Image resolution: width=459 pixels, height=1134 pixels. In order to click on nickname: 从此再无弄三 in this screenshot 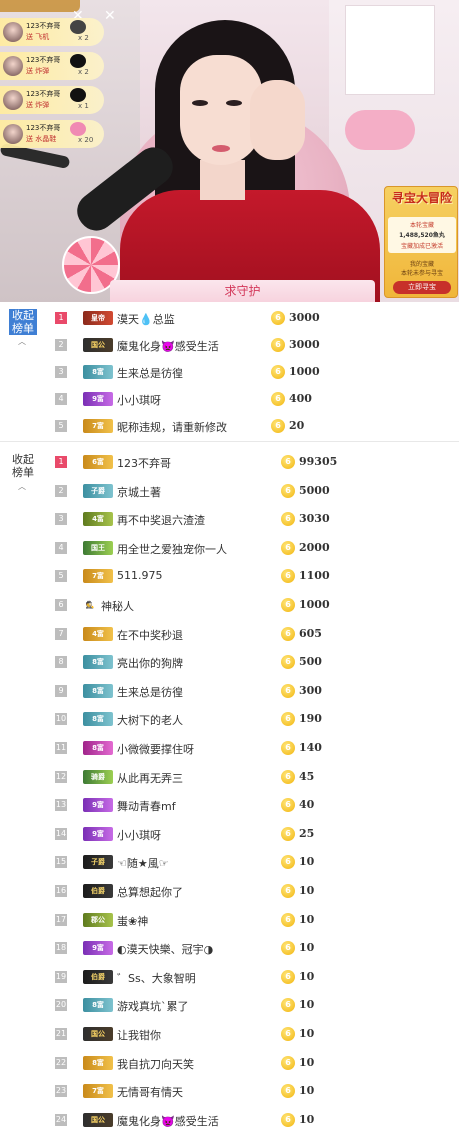, I will do `click(150, 778)`.